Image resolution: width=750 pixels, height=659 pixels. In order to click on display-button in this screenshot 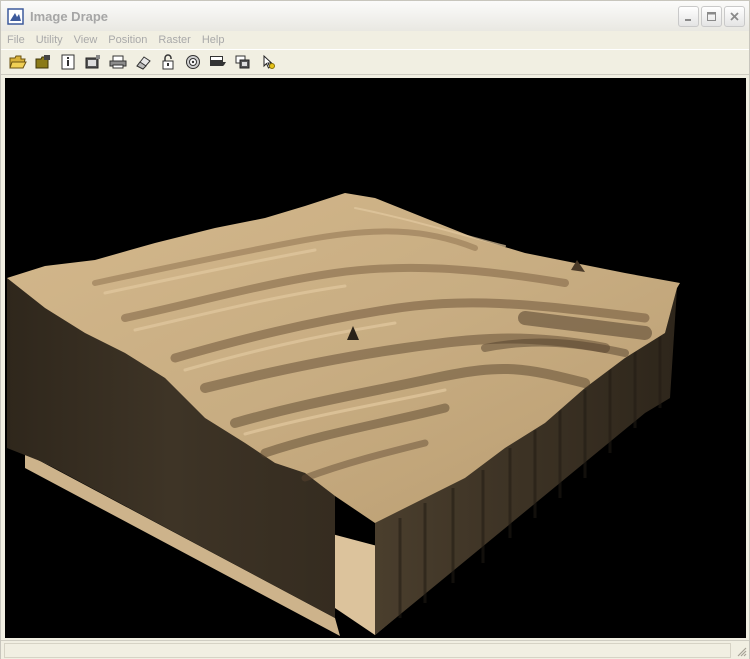, I will do `click(217, 62)`.